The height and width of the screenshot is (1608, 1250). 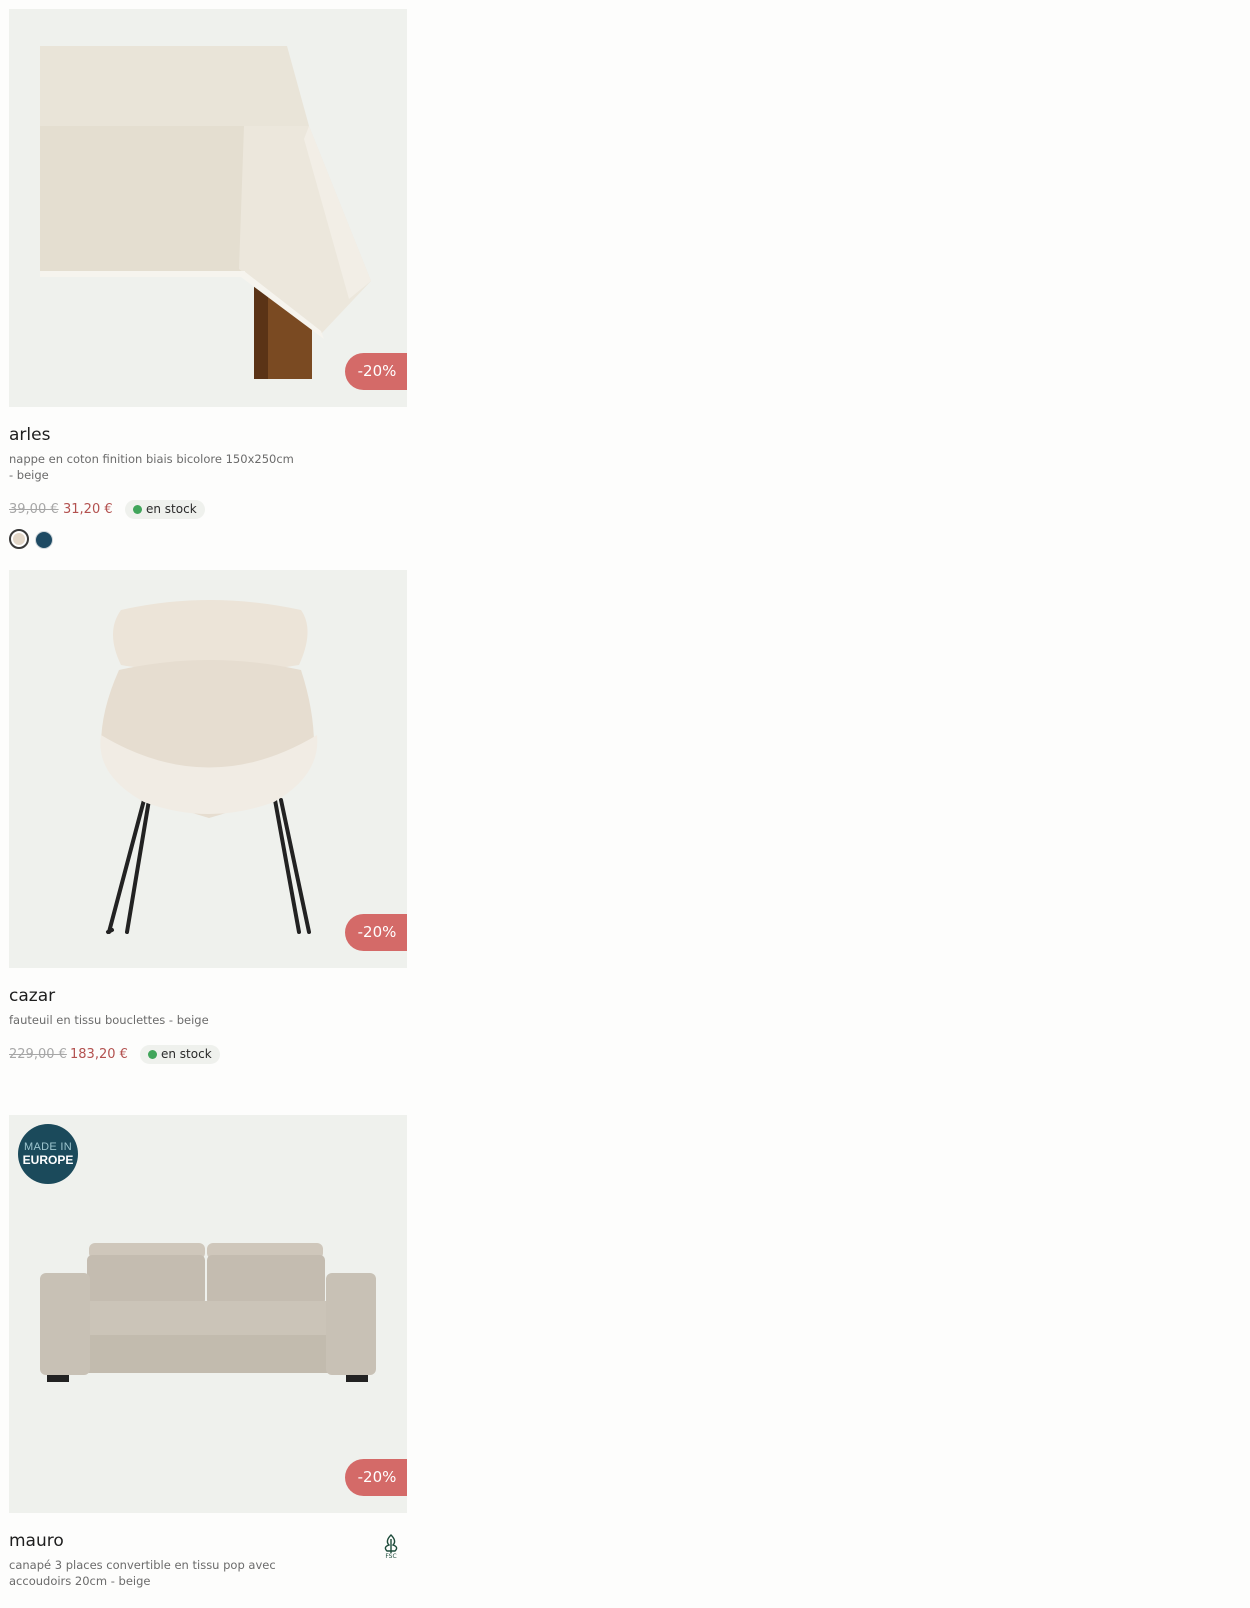 What do you see at coordinates (44, 540) in the screenshot?
I see `swatch-dark-blue` at bounding box center [44, 540].